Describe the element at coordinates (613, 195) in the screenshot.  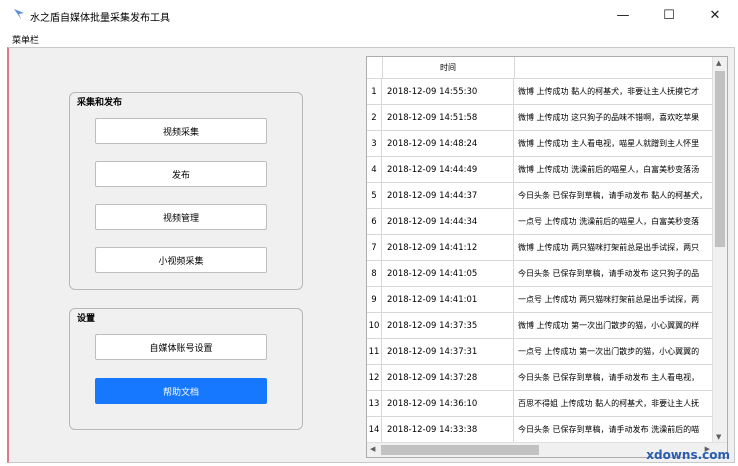
I see `row-message: 今日头条 已保存到草稿，请手动发布 黏人的柯基犬，` at that location.